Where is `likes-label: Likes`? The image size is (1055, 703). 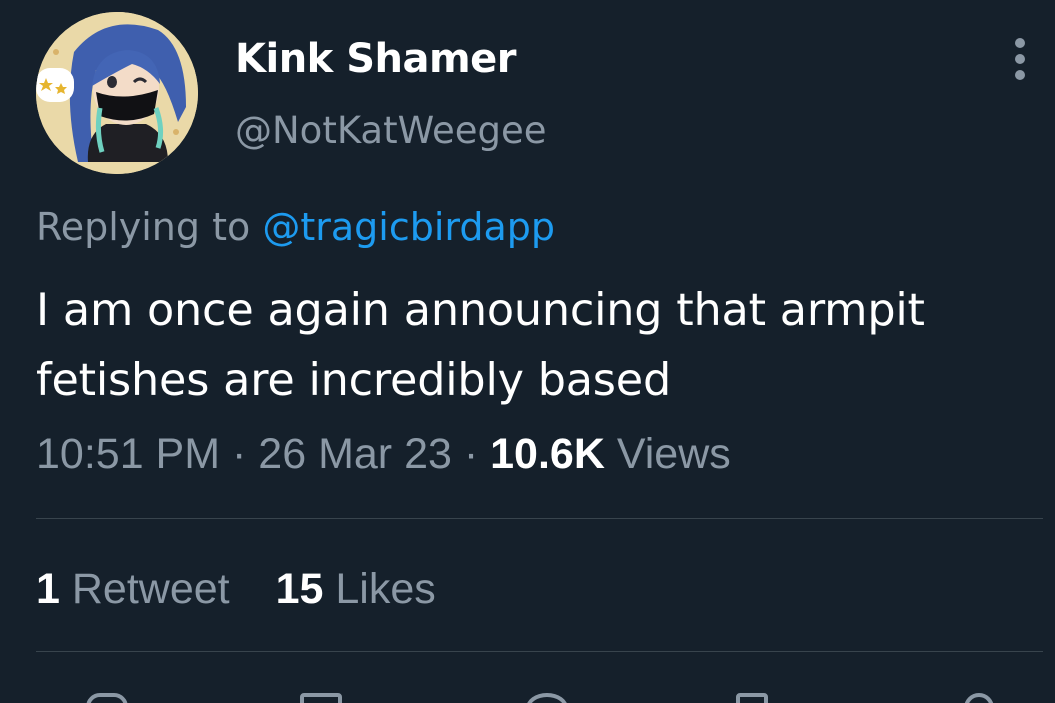
likes-label: Likes is located at coordinates (385, 589).